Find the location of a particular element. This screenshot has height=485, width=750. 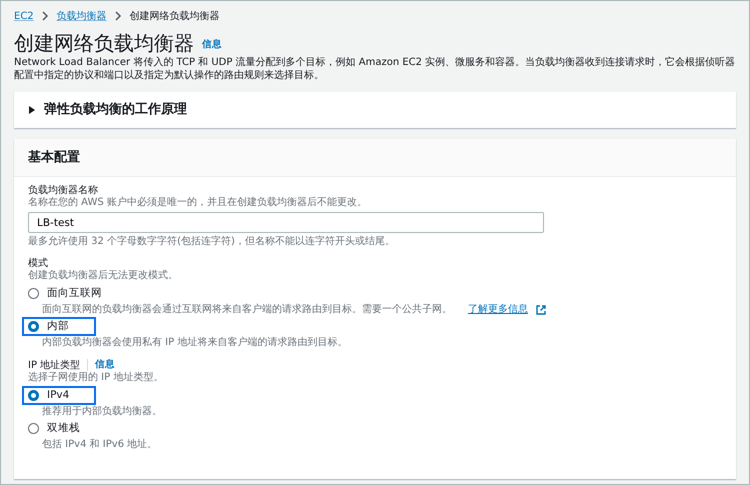

breadcrumb-link: 负载均衡器 is located at coordinates (81, 16).